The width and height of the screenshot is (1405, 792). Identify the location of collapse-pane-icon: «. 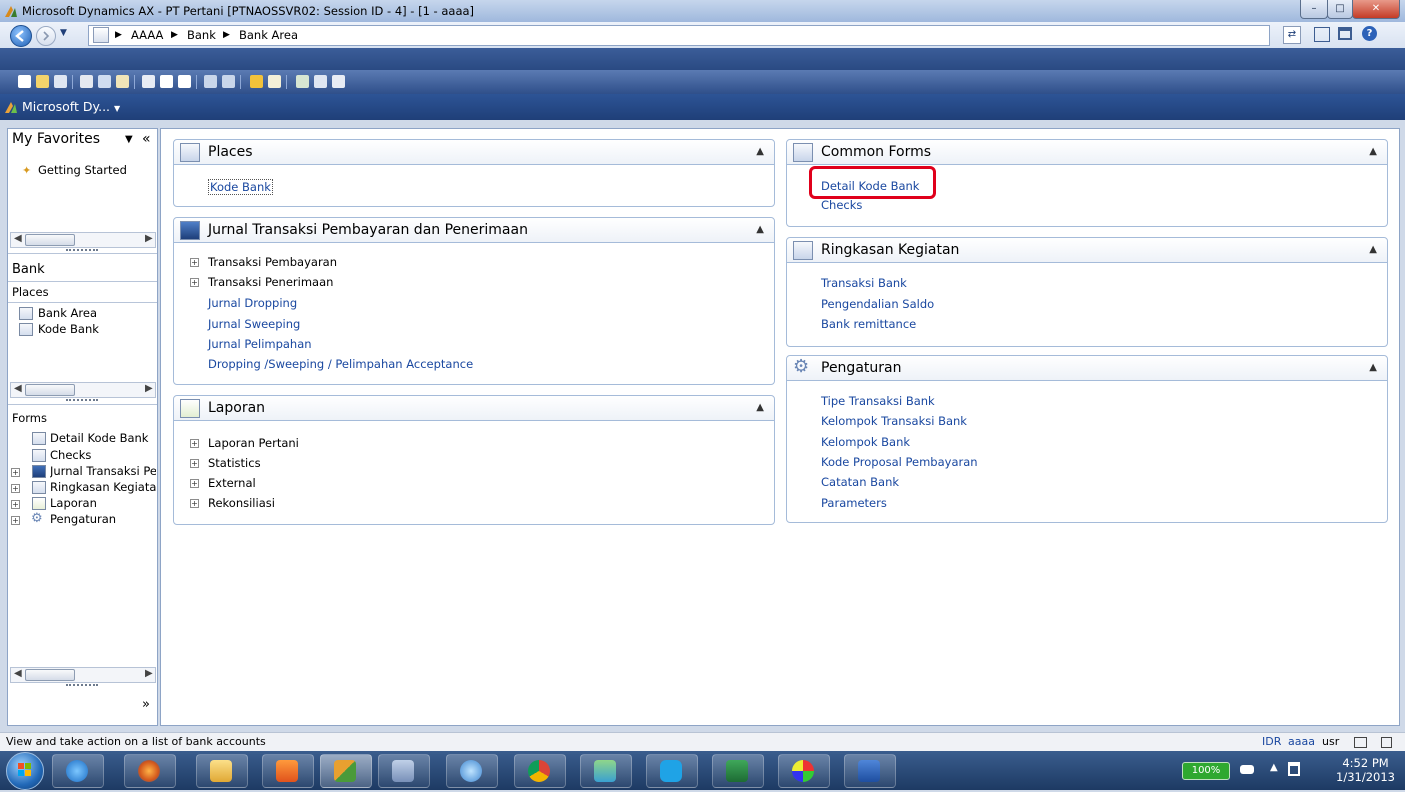
(146, 139).